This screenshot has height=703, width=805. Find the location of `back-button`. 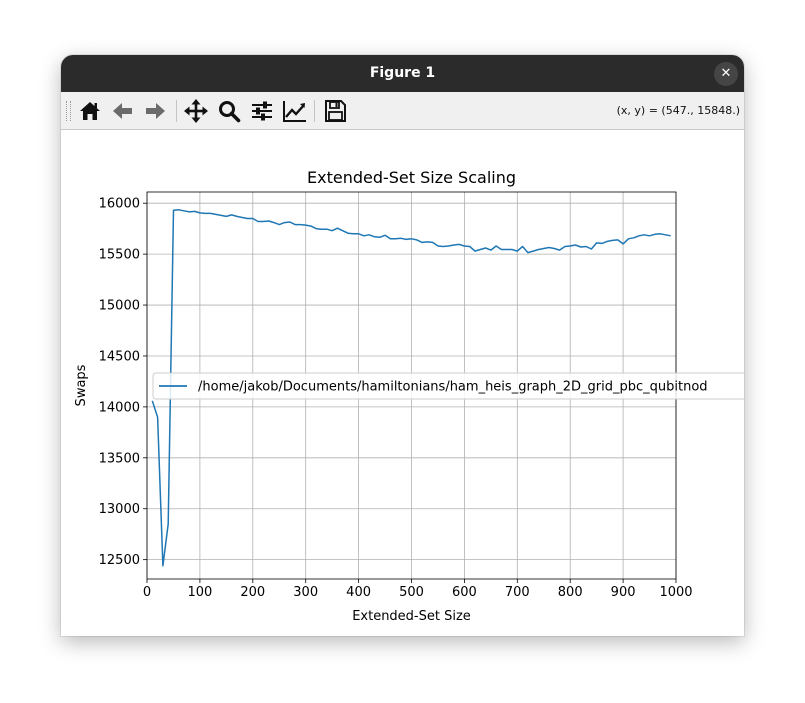

back-button is located at coordinates (123, 111).